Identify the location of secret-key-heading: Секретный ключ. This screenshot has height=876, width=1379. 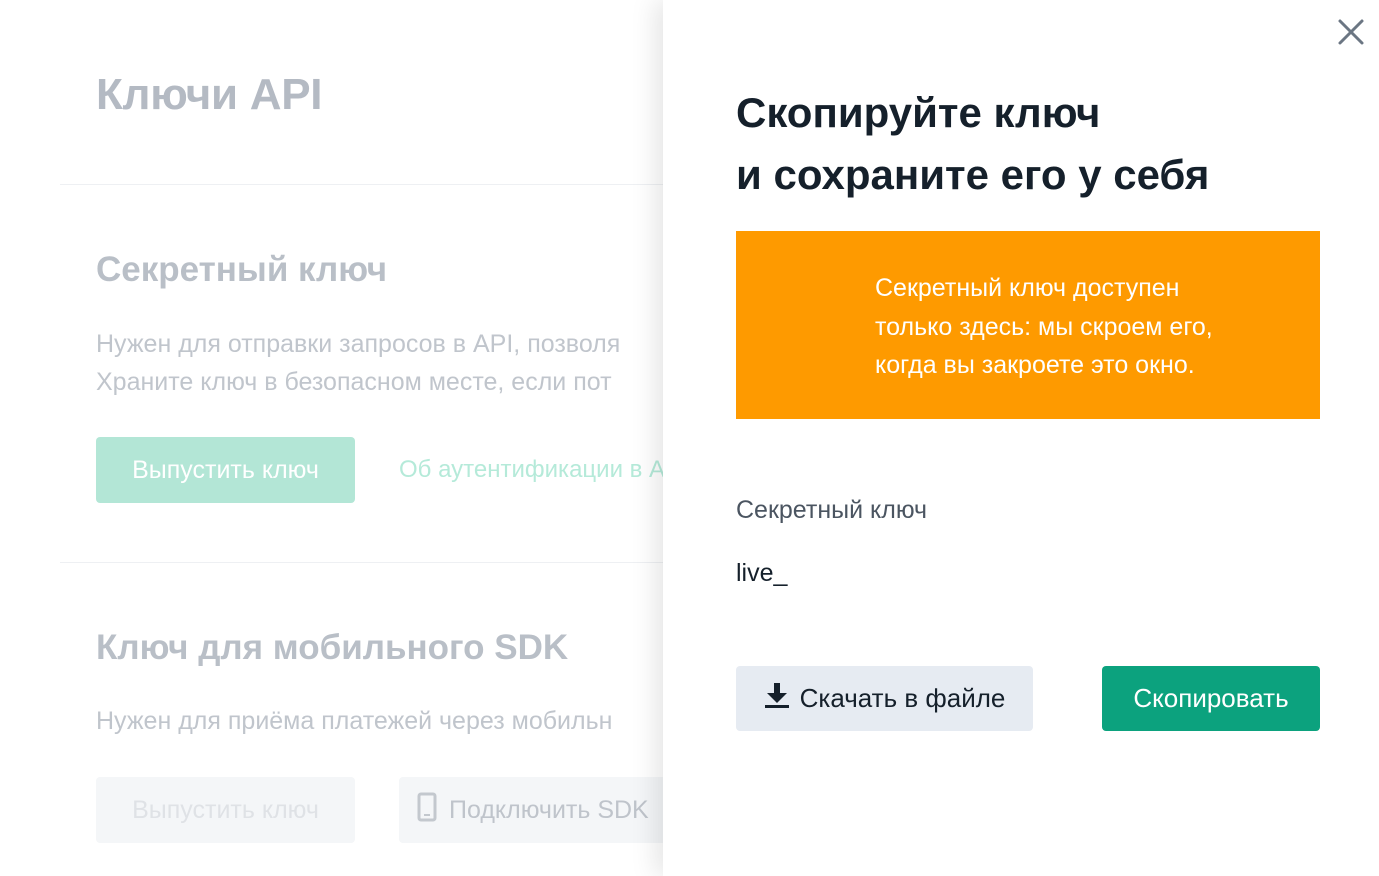
(242, 269).